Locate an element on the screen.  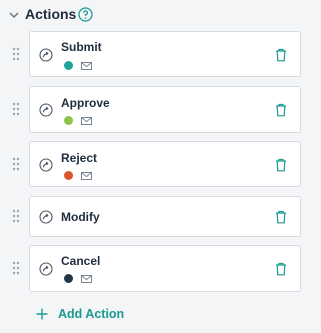
action-row-submit: Submit is located at coordinates (160, 54).